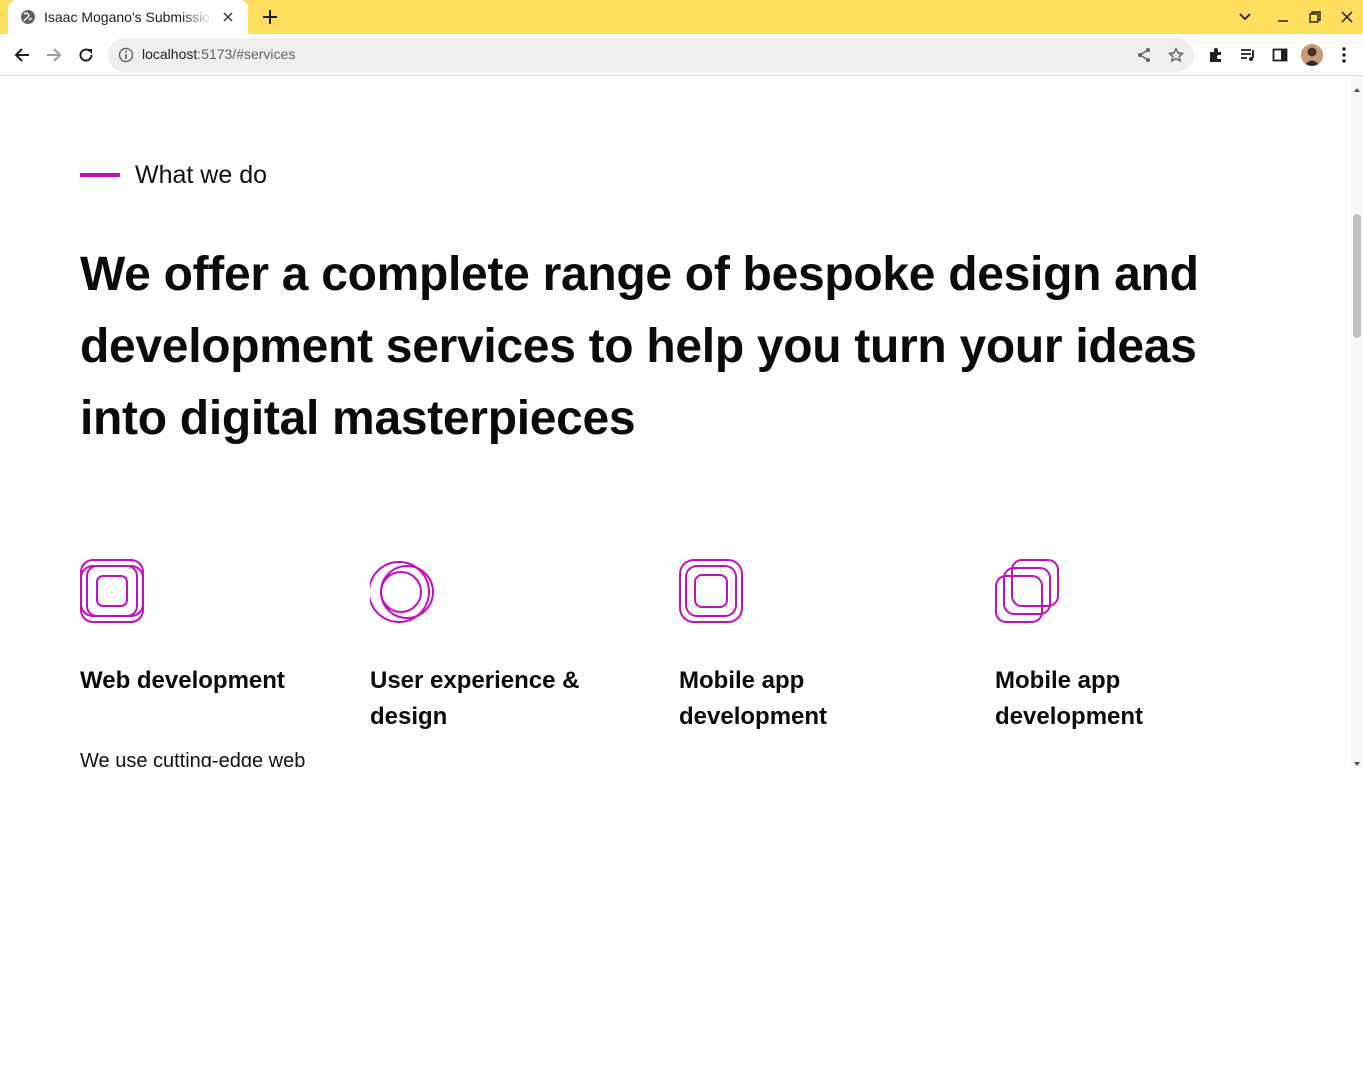 The image size is (1363, 1076). I want to click on browser-toolbar: localhost:5173/#services, so click(681, 55).